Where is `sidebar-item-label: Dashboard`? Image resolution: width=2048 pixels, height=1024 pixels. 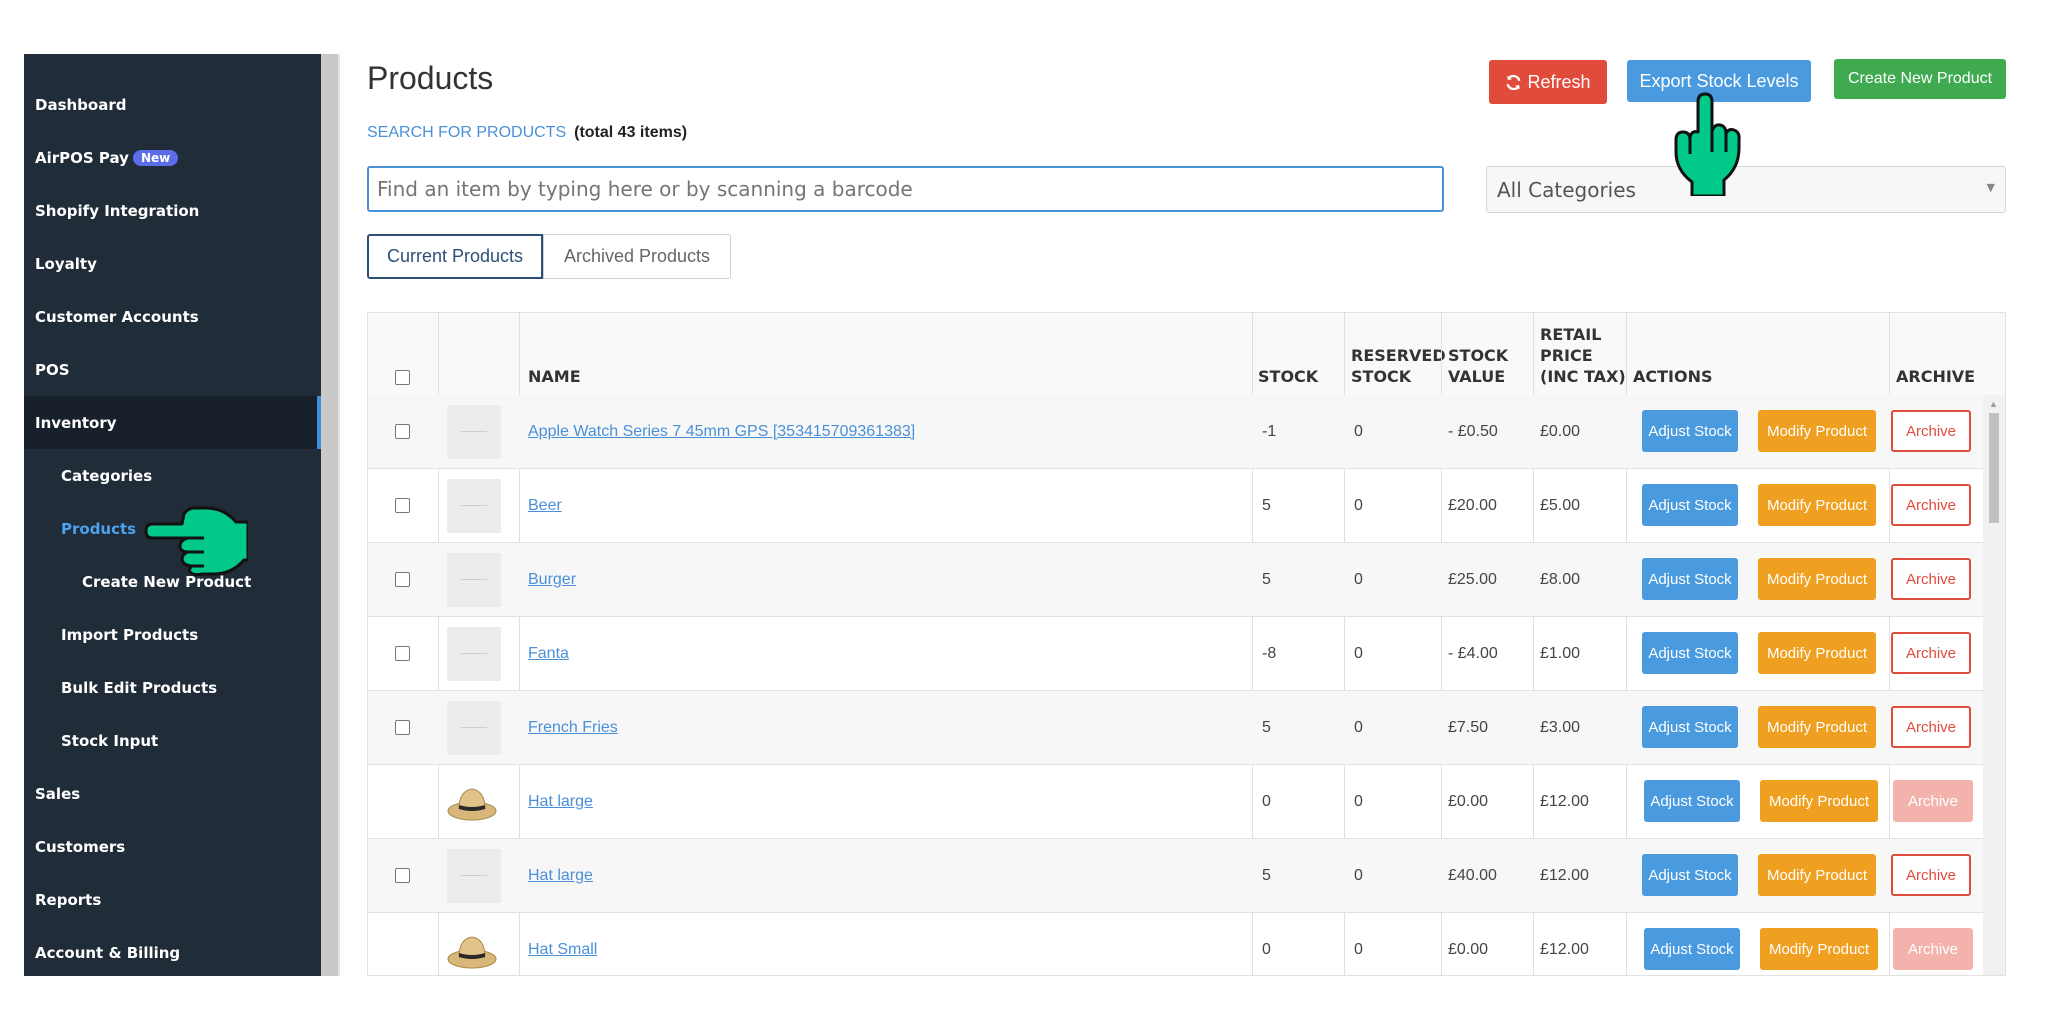
sidebar-item-label: Dashboard is located at coordinates (81, 104).